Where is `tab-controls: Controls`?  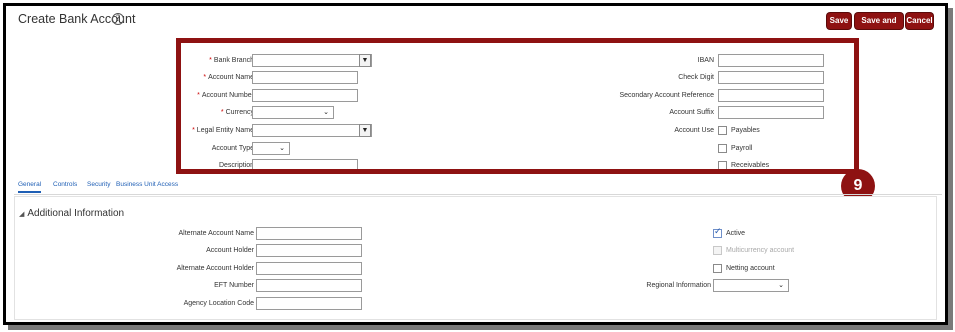
tab-controls: Controls is located at coordinates (65, 184).